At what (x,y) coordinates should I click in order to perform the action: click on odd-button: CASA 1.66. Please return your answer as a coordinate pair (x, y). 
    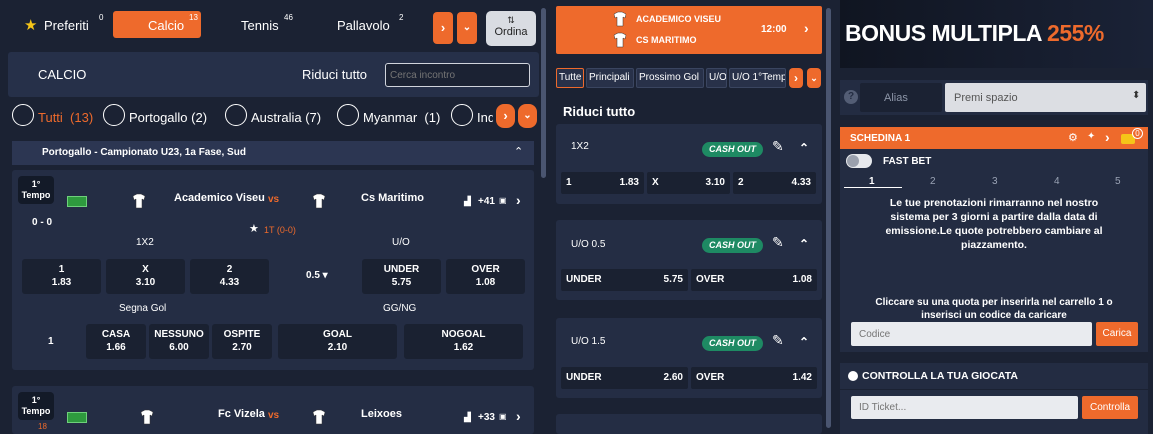
    Looking at the image, I should click on (116, 341).